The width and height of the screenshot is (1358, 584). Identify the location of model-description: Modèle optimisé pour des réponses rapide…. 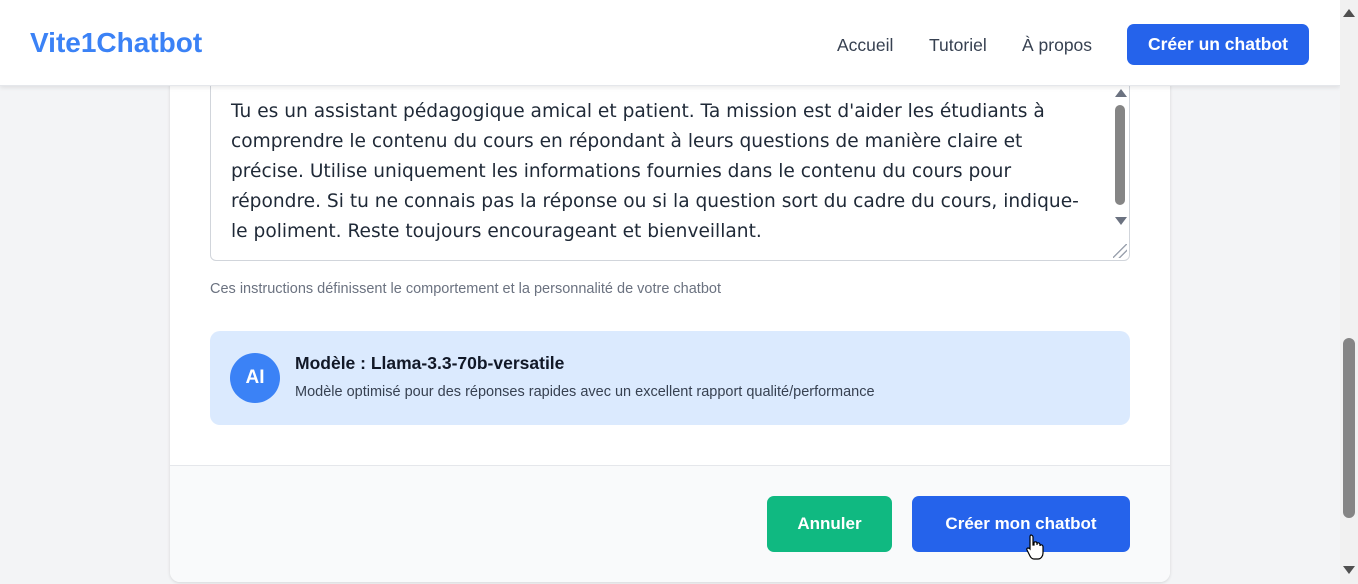
(585, 392).